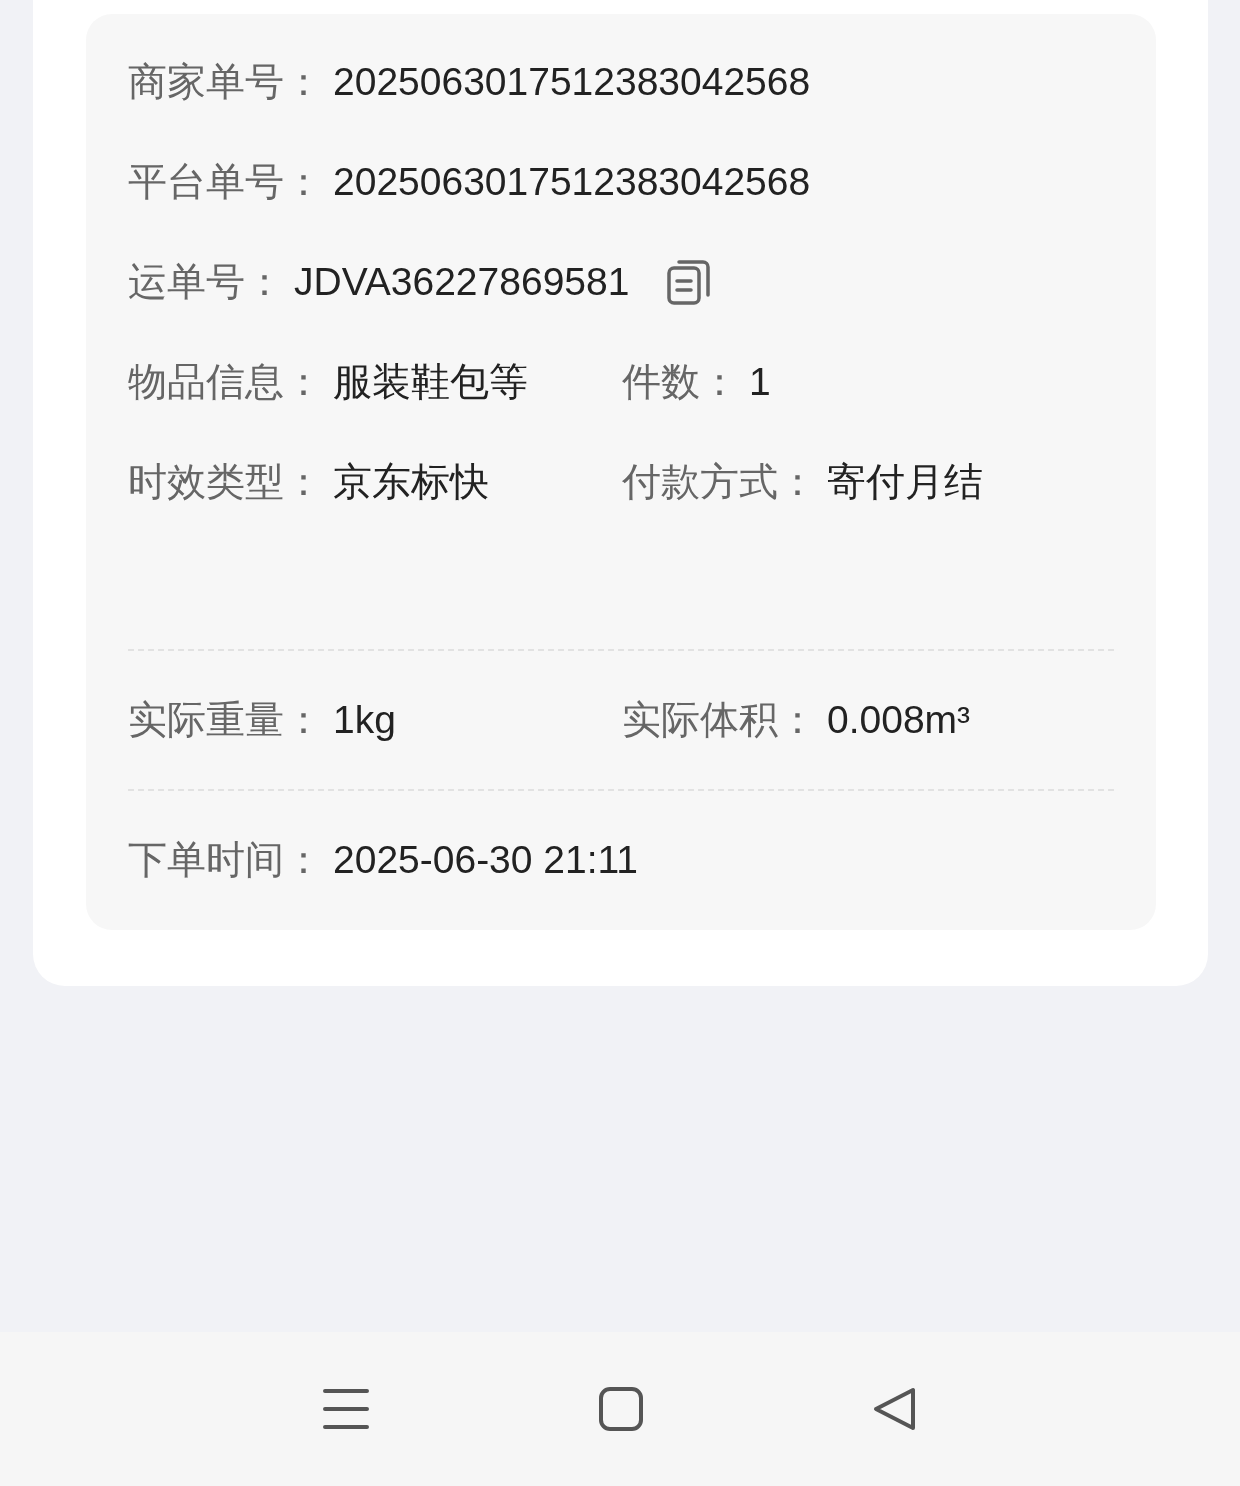 The height and width of the screenshot is (1486, 1240). What do you see at coordinates (719, 720) in the screenshot?
I see `field-label: 实际体积：` at bounding box center [719, 720].